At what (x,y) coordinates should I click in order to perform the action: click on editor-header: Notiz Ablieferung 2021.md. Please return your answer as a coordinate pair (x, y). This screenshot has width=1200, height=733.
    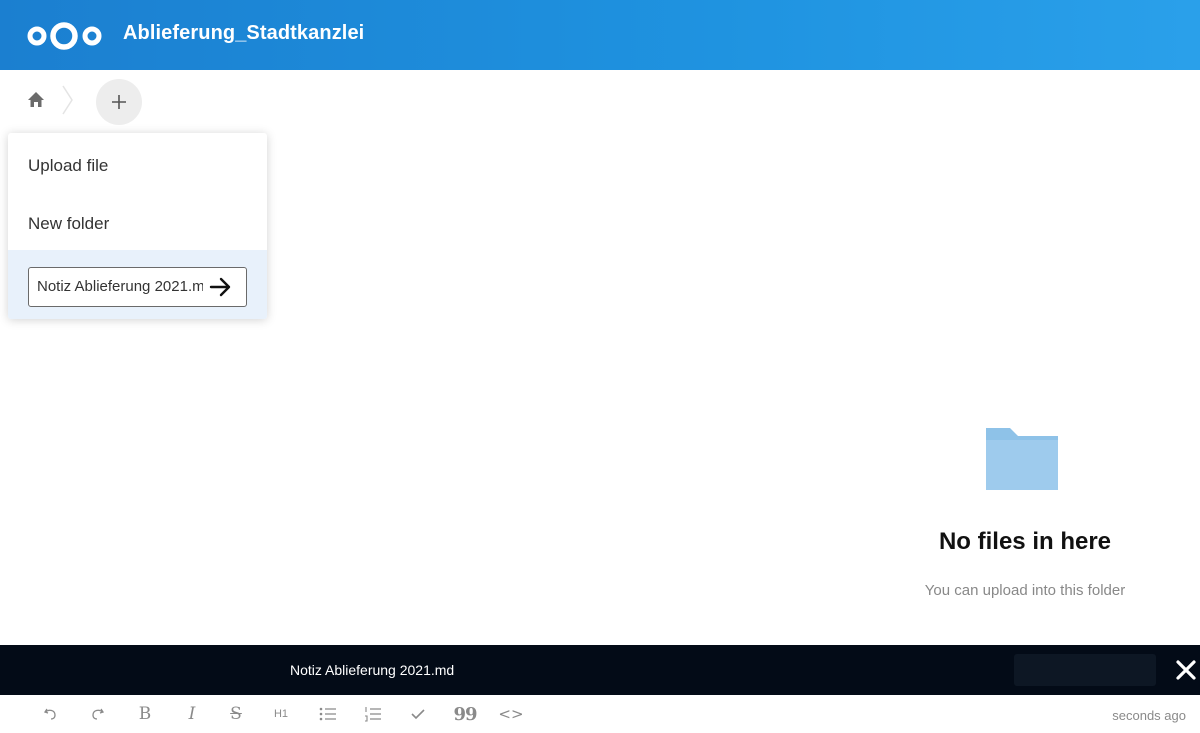
    Looking at the image, I should click on (600, 670).